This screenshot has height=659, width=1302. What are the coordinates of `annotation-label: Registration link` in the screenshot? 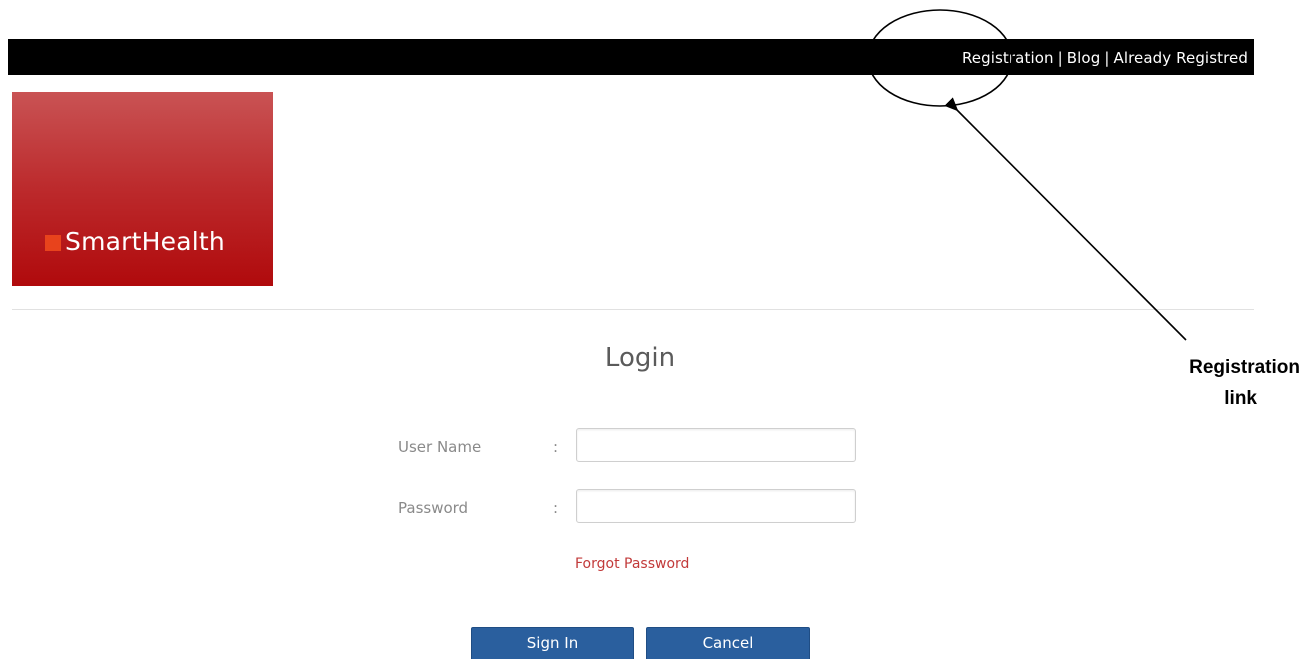 It's located at (1225, 383).